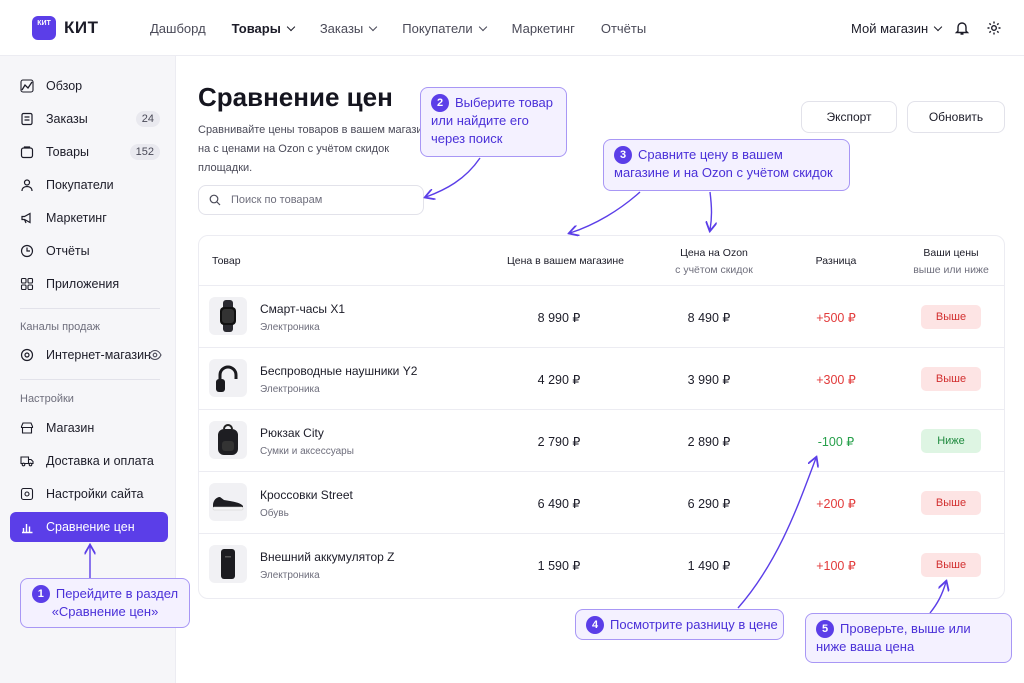 The height and width of the screenshot is (683, 1024). What do you see at coordinates (89, 218) in the screenshot?
I see `sidebar-item-marketing: Маркетинг` at bounding box center [89, 218].